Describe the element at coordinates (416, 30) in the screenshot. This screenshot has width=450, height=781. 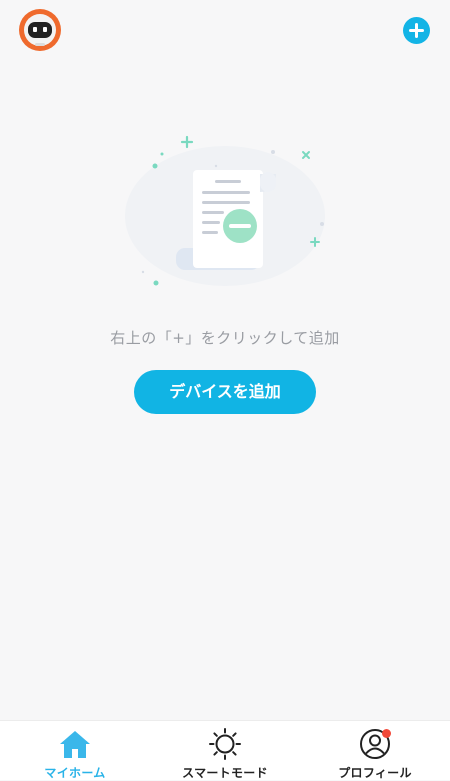
I see `add-button` at that location.